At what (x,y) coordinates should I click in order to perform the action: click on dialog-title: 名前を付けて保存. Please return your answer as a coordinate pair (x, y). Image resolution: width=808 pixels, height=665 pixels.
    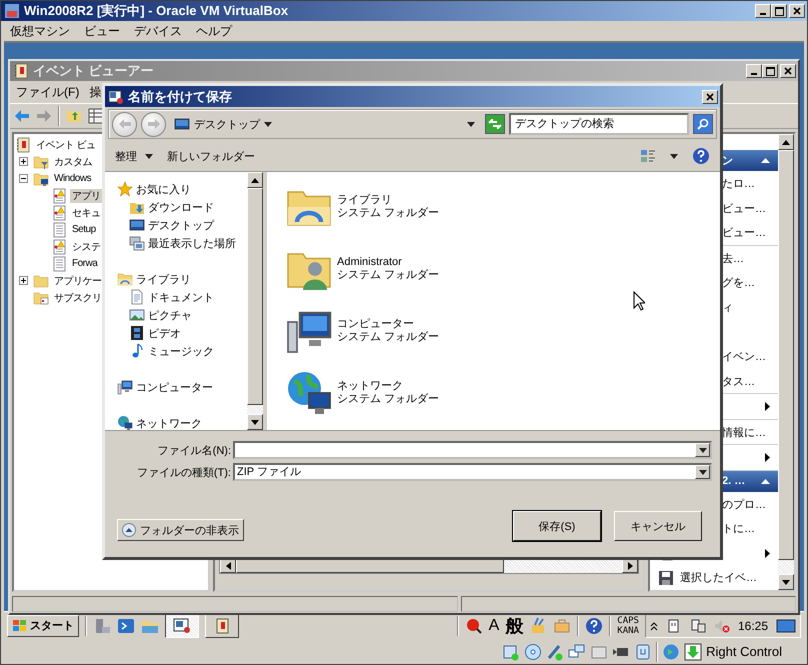
    Looking at the image, I should click on (180, 97).